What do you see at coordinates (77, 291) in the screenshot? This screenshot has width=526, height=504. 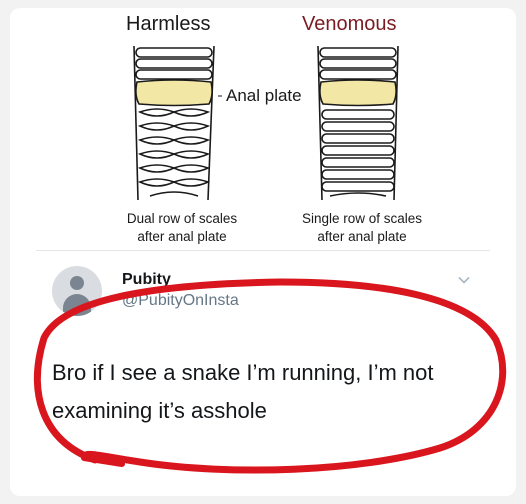 I see `avatar-placeholder-icon` at bounding box center [77, 291].